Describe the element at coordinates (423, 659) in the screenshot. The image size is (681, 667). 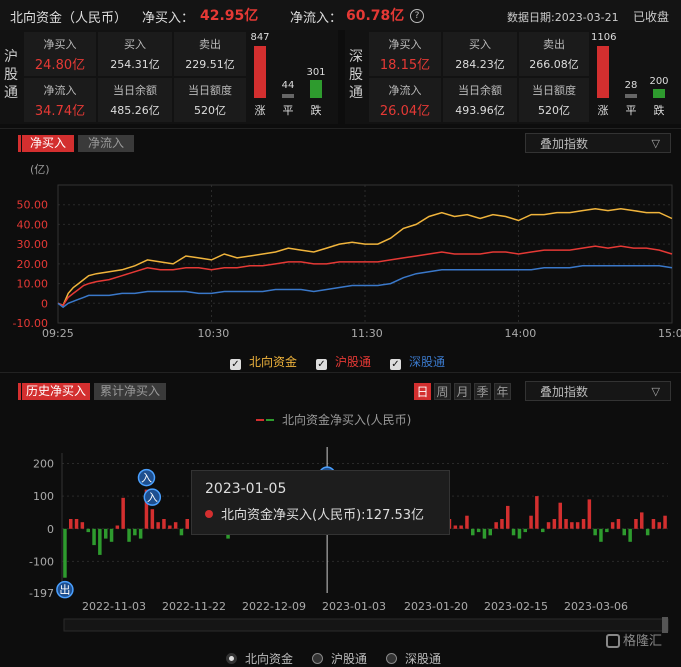
I see `radio-sz-label: 深股通` at that location.